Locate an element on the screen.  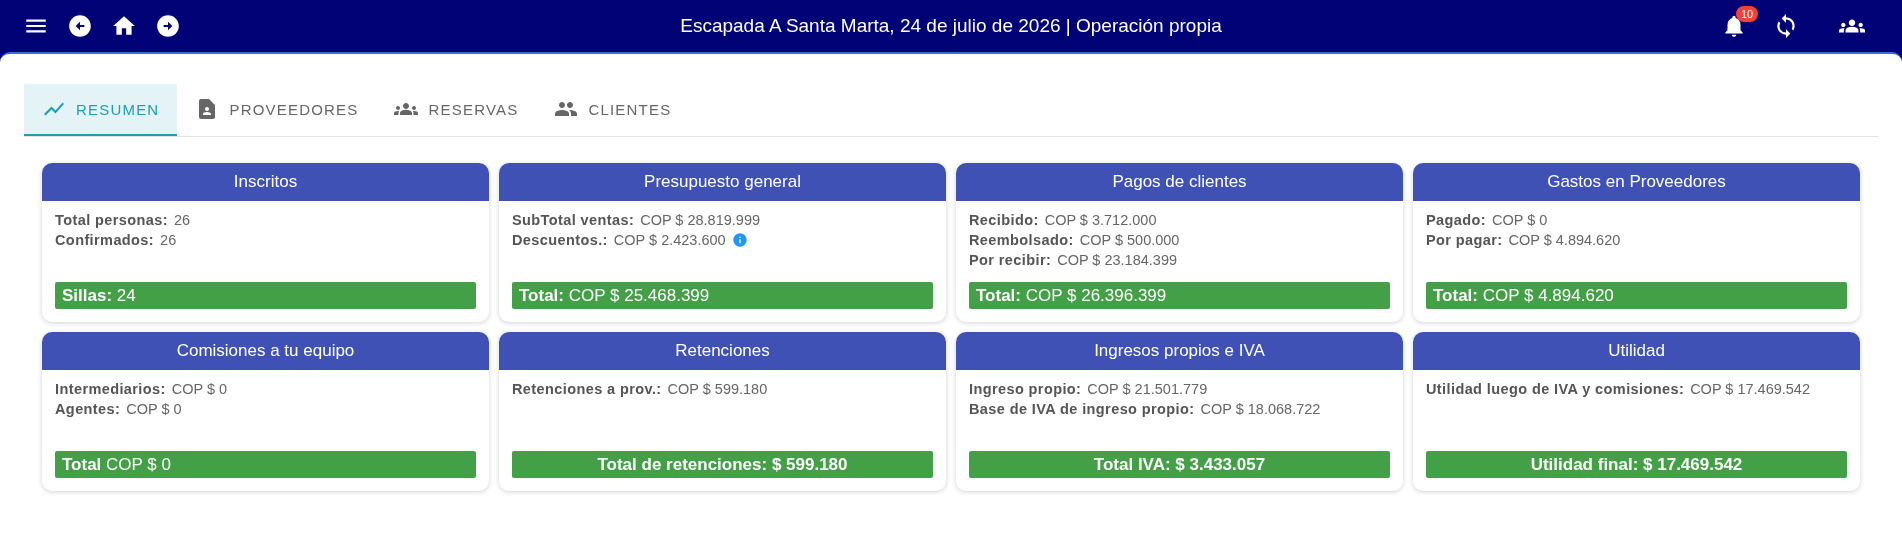
total-bar: Total COP $ 0 is located at coordinates (265, 464).